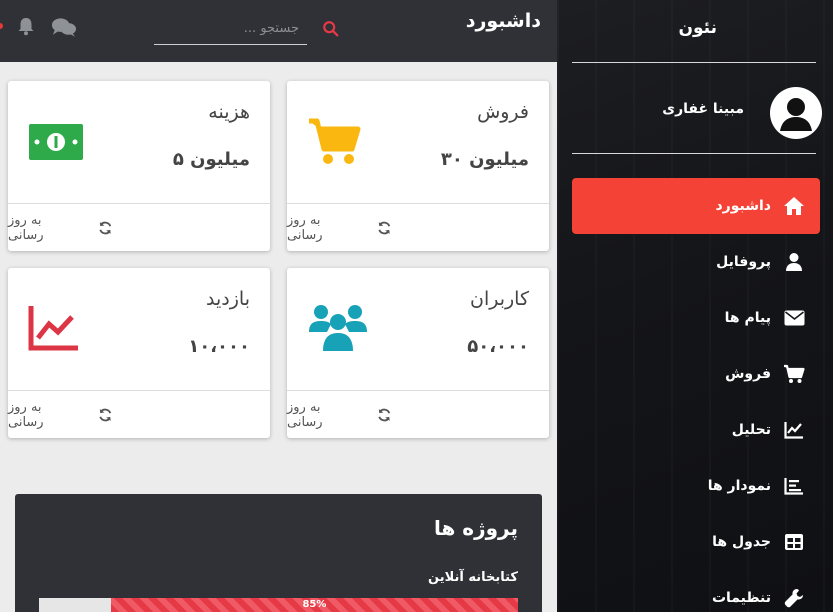 This screenshot has height=612, width=833. What do you see at coordinates (703, 109) in the screenshot?
I see `user-name: مبینا غفاری` at bounding box center [703, 109].